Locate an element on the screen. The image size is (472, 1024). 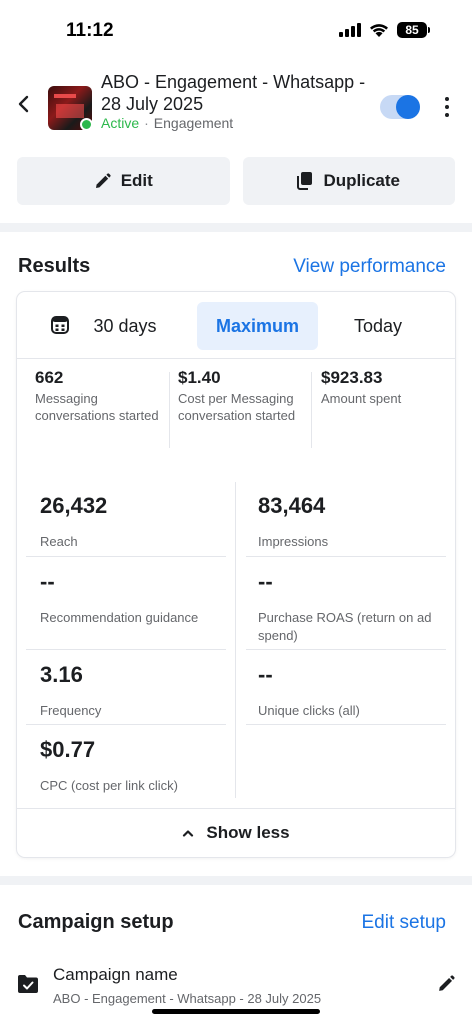
results-title: Results is located at coordinates (54, 266).